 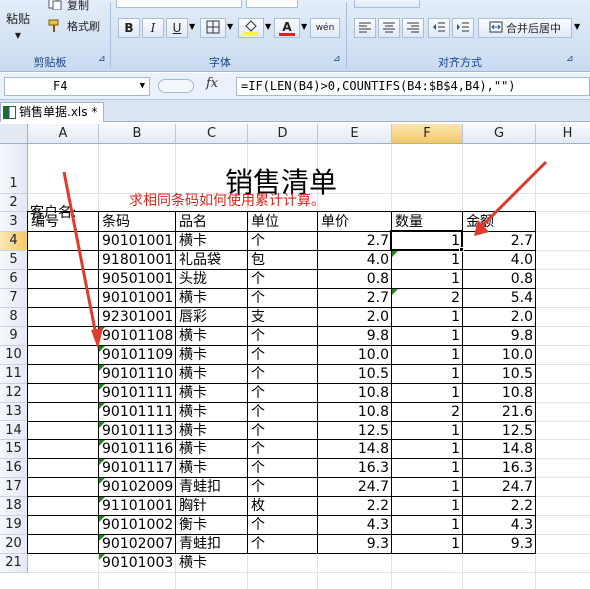 What do you see at coordinates (272, 4) in the screenshot?
I see `font-size-select` at bounding box center [272, 4].